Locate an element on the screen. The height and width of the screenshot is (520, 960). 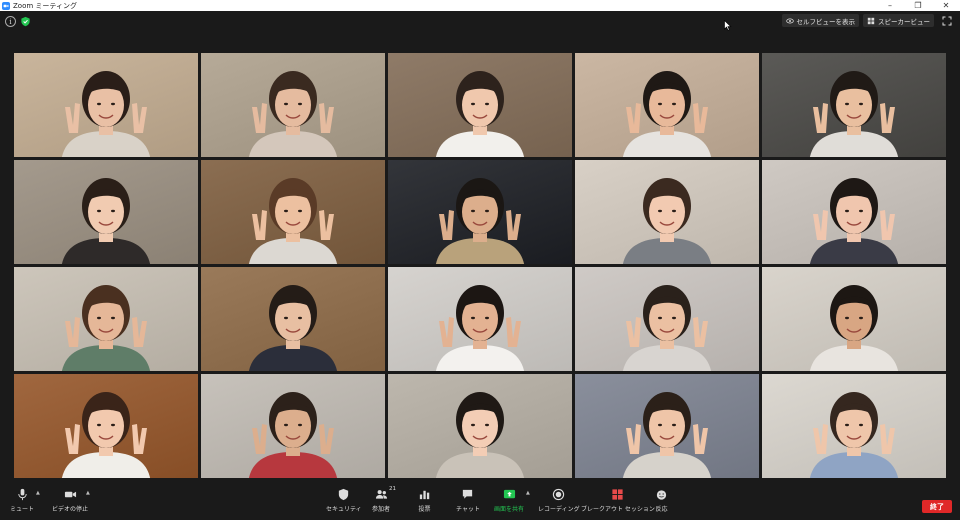
record-button: レコーディング is located at coordinates (559, 500).